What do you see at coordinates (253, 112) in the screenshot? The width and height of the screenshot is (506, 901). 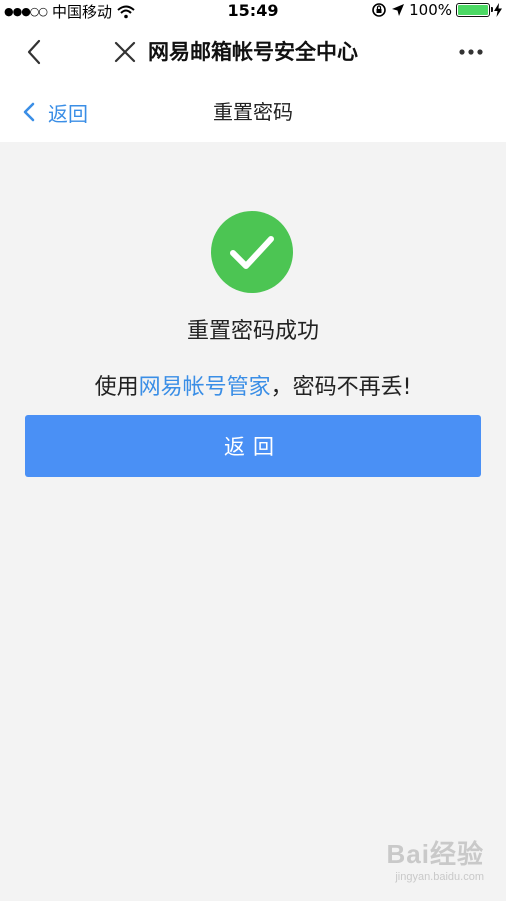 I see `sub-header: 重置密码 返回` at bounding box center [253, 112].